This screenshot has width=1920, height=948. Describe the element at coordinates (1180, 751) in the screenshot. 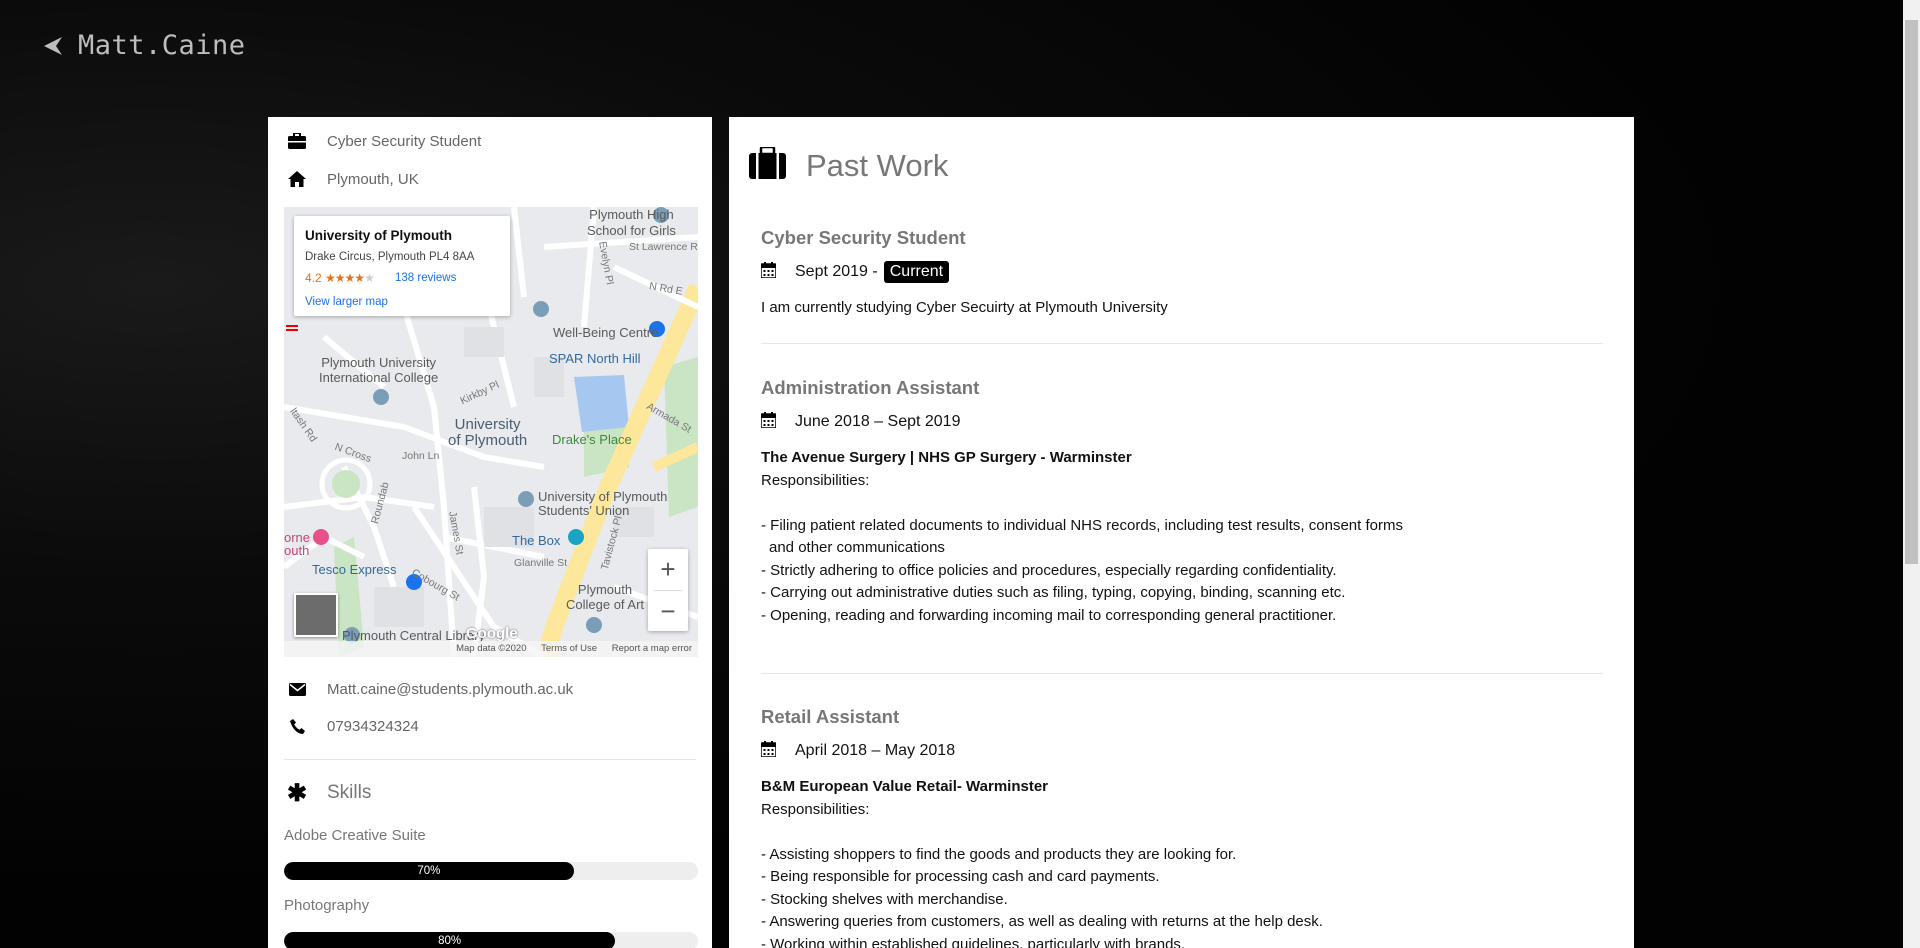

I see `job-date-row: April 2018 – May 2018` at that location.